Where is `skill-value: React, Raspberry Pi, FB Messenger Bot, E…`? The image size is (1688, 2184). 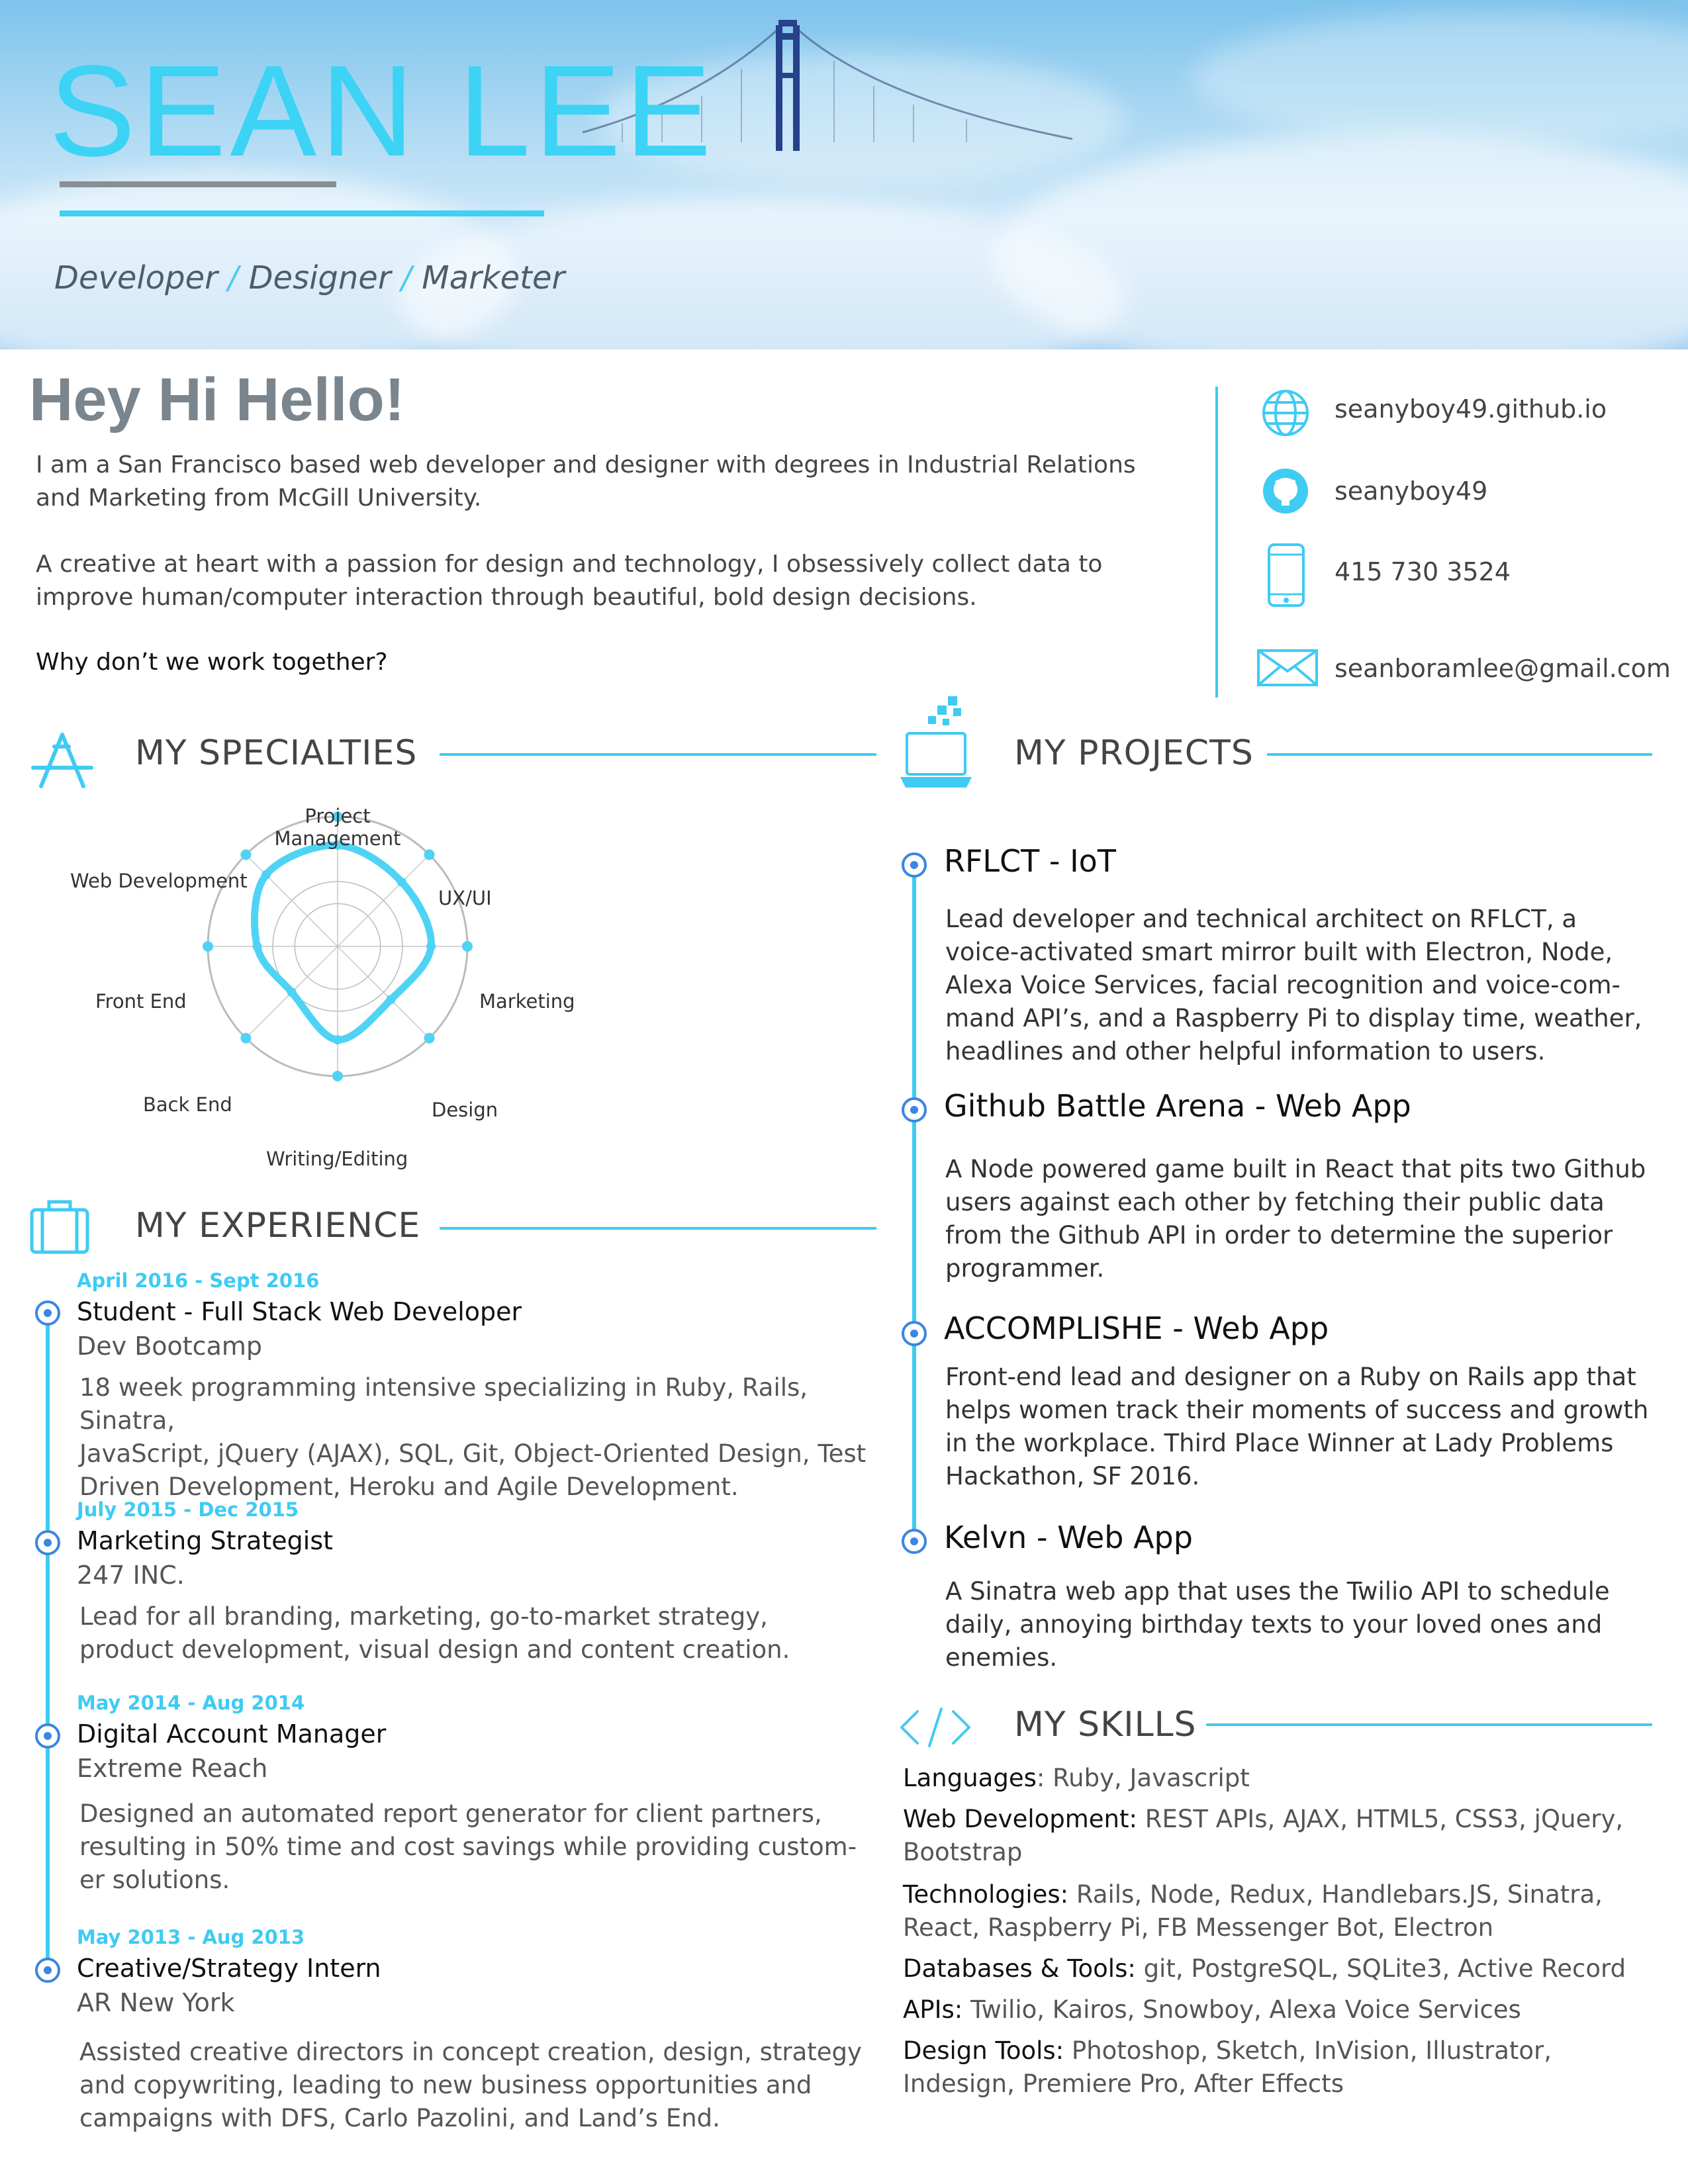
skill-value: React, Raspberry Pi, FB Messenger Bot, E… is located at coordinates (1198, 1928).